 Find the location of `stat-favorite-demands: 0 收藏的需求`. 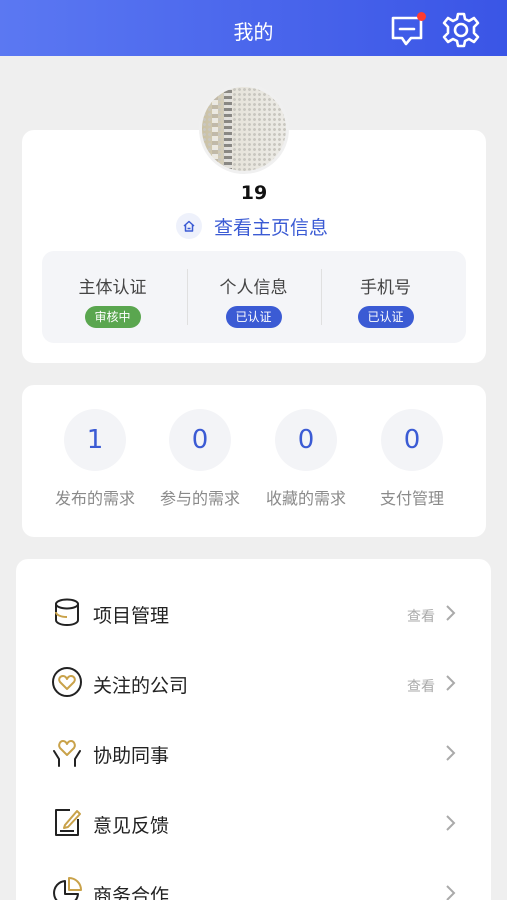

stat-favorite-demands: 0 收藏的需求 is located at coordinates (306, 461).